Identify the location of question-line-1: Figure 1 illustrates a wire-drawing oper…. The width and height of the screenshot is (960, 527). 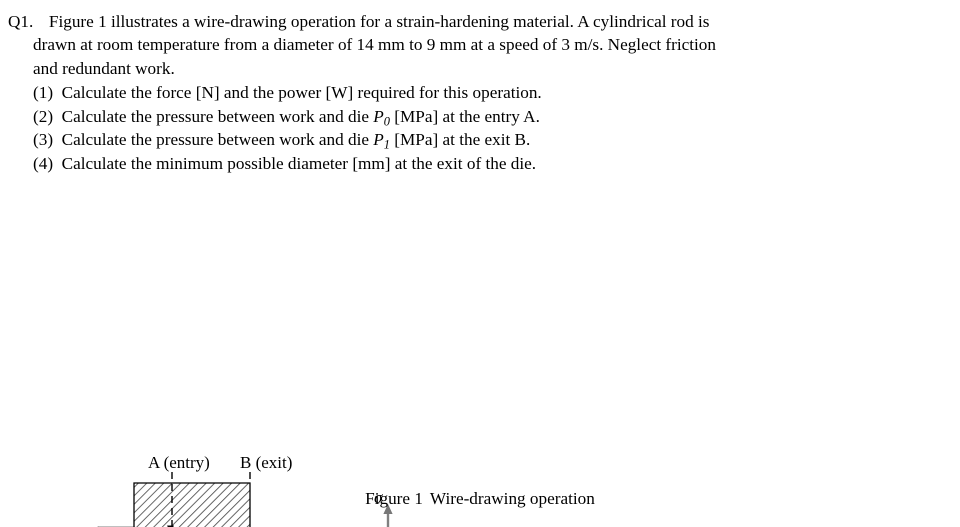
(379, 21).